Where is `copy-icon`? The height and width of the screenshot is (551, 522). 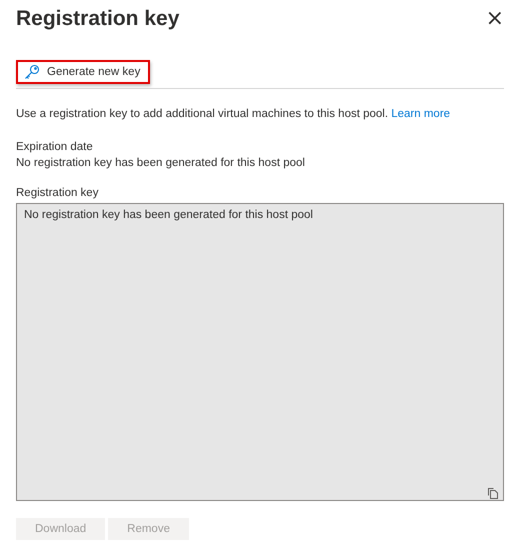
copy-icon is located at coordinates (493, 493).